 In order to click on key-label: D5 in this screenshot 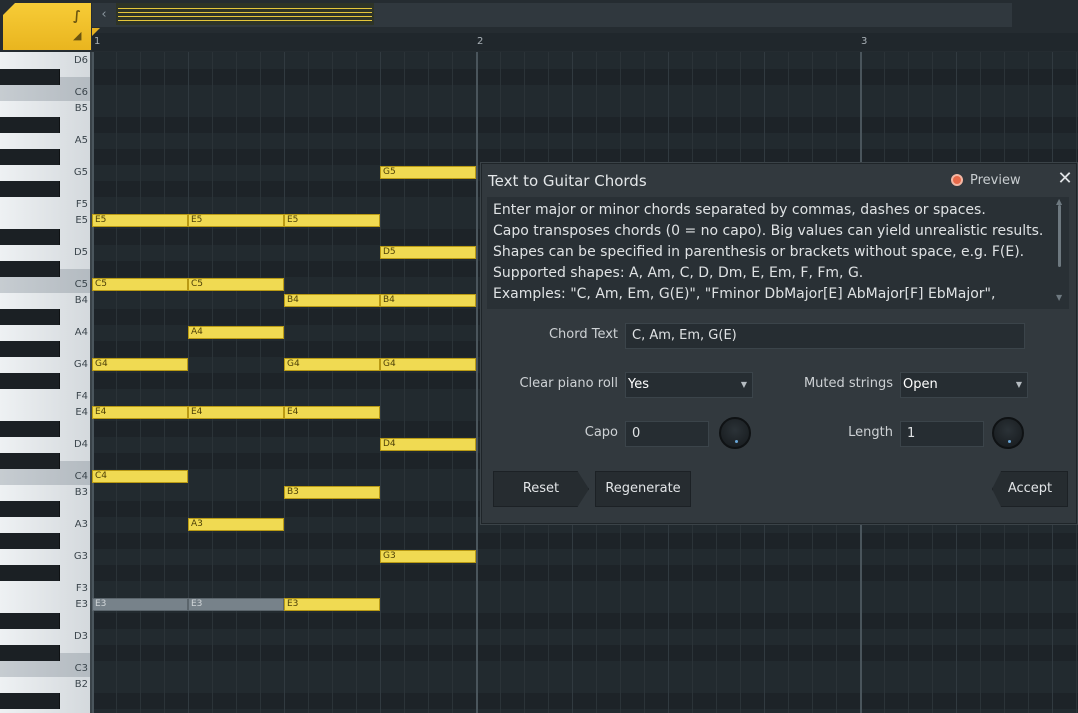, I will do `click(80, 252)`.